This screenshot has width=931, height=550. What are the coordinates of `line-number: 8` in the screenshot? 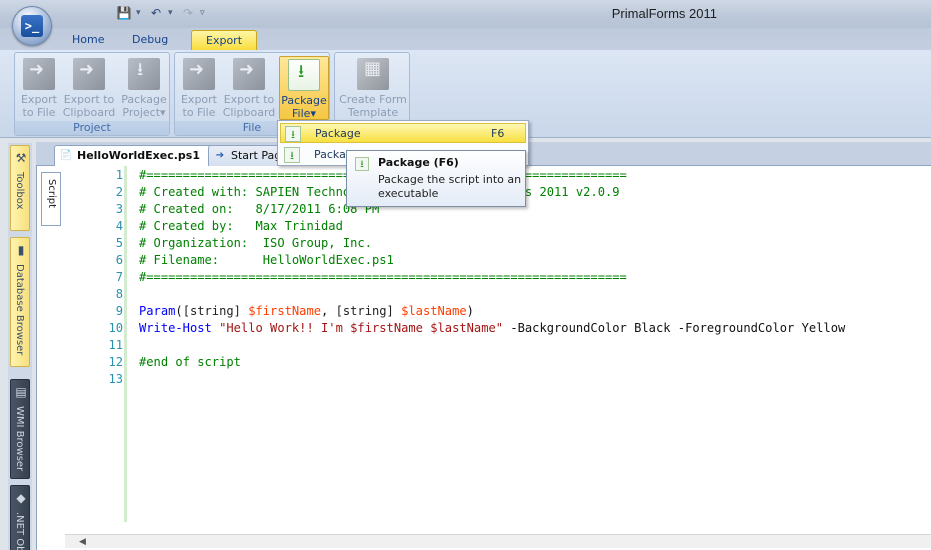 It's located at (119, 294).